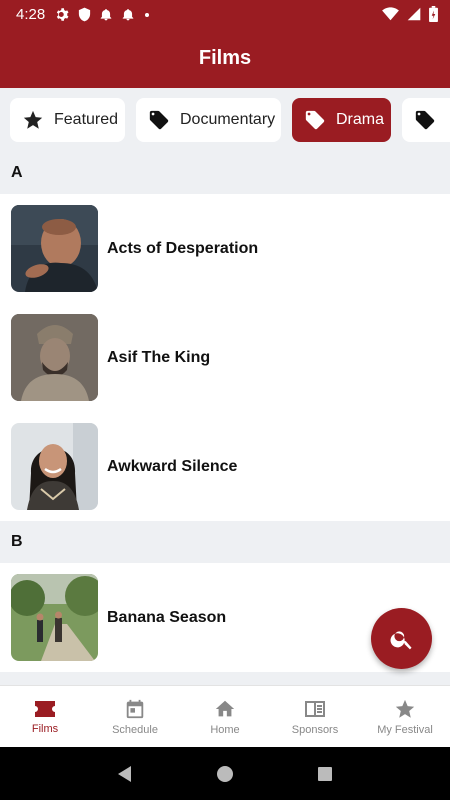 This screenshot has width=450, height=800. I want to click on bottom-navigation: Films Schedule Home Sponsors My Festival, so click(225, 716).